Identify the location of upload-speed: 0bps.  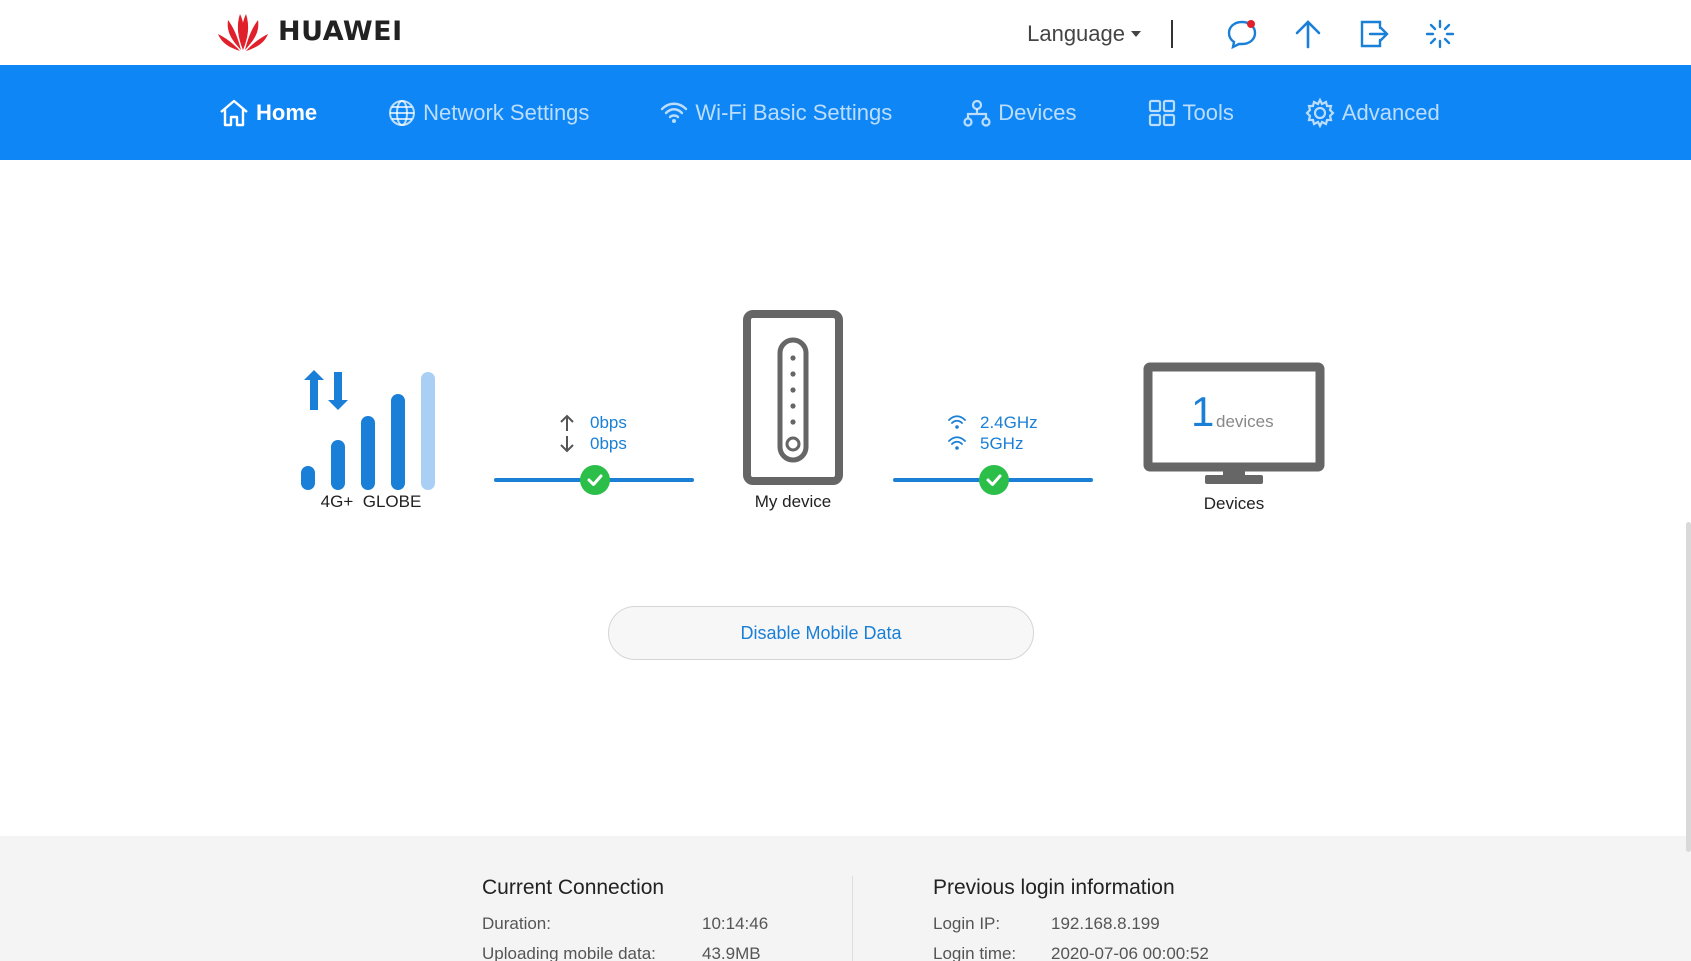
(608, 422).